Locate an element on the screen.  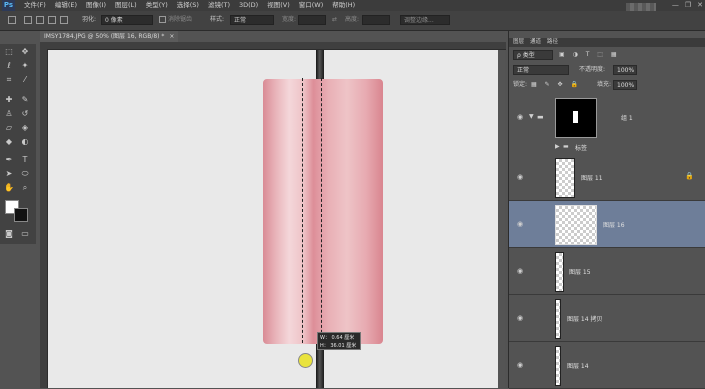
blur-icon: ◆ is located at coordinates (9, 141).